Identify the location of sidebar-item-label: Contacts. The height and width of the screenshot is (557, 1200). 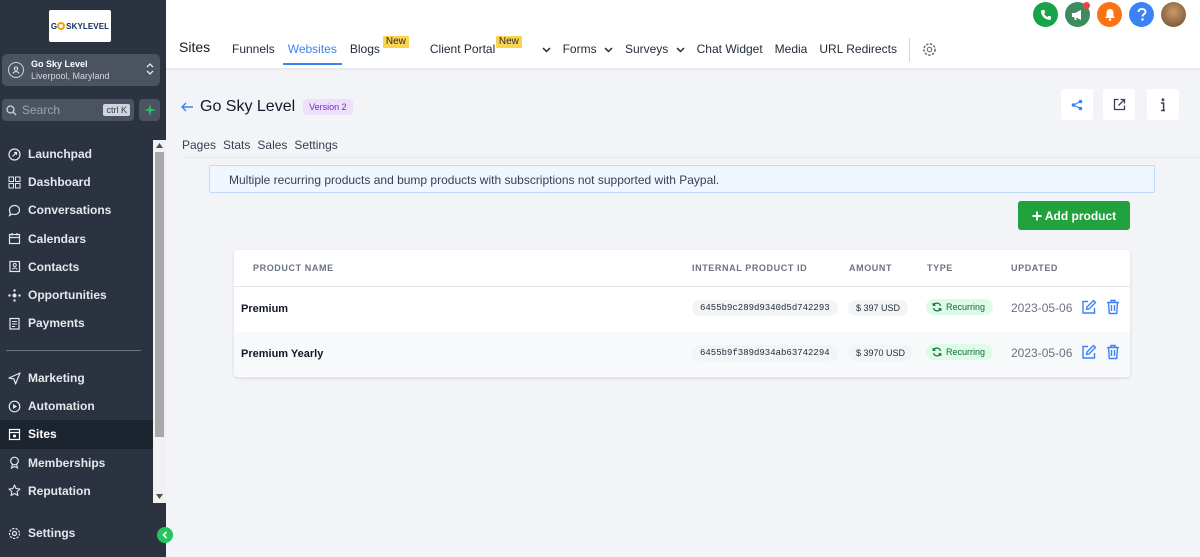
(54, 266).